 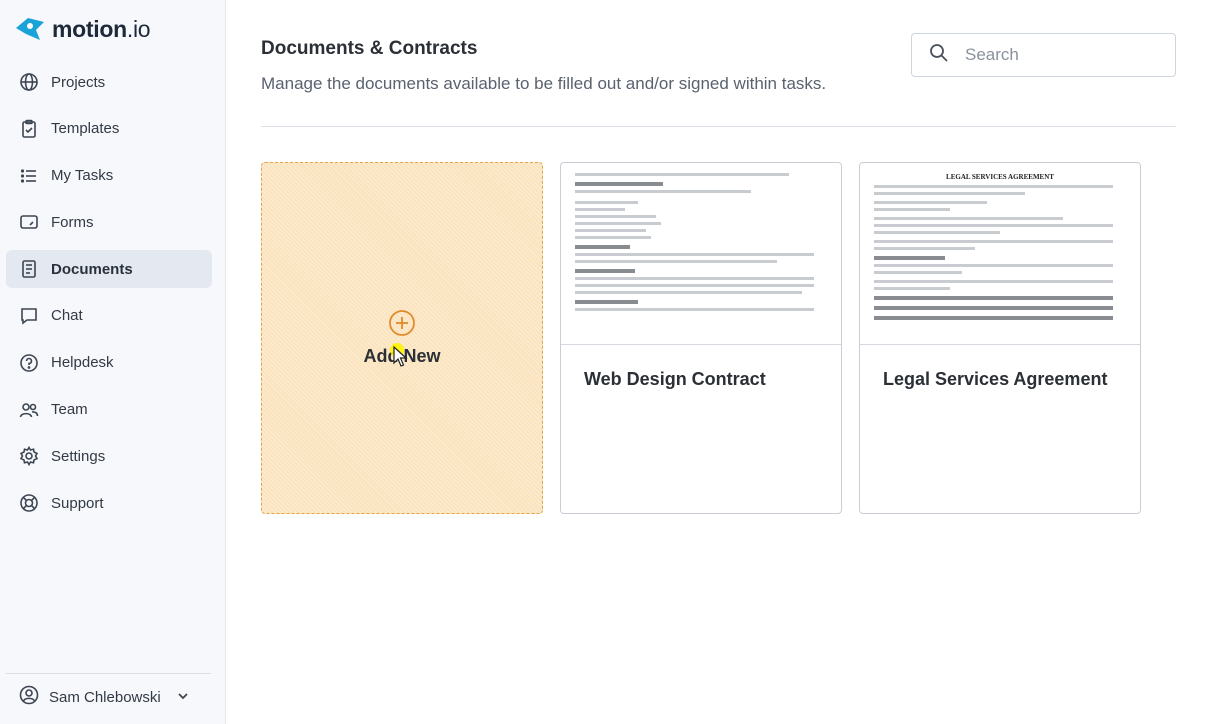 I want to click on plus-circle-icon, so click(x=402, y=325).